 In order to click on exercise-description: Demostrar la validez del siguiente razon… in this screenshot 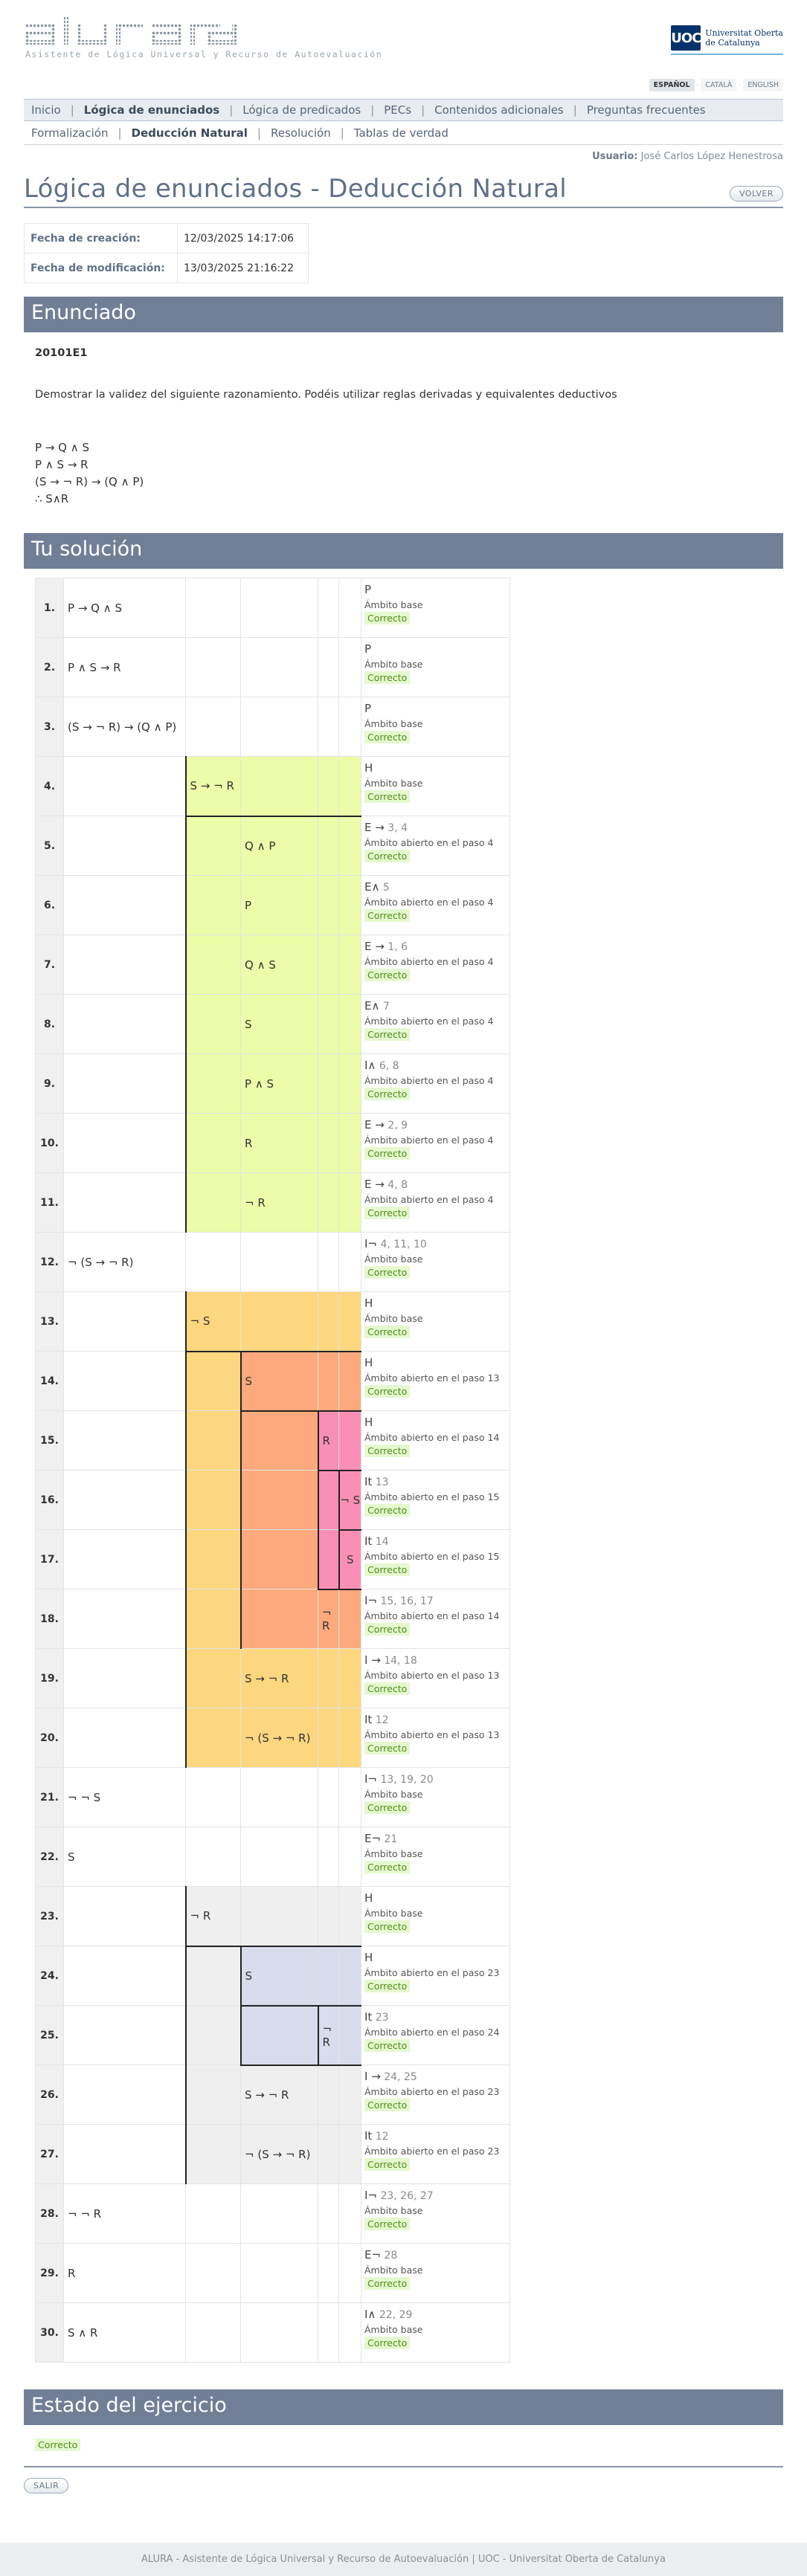, I will do `click(326, 395)`.